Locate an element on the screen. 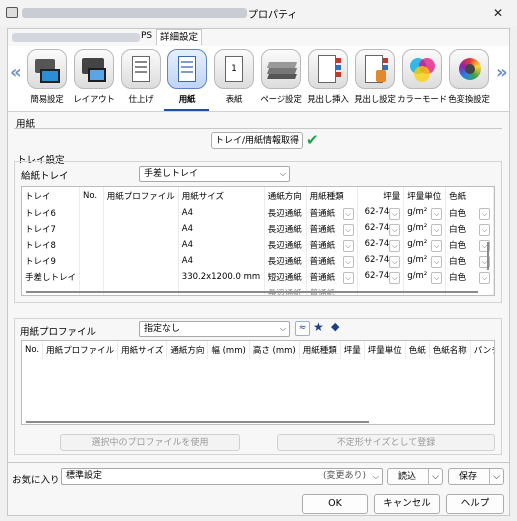 The image size is (517, 521). category-page-setup: ページ設定 is located at coordinates (281, 79).